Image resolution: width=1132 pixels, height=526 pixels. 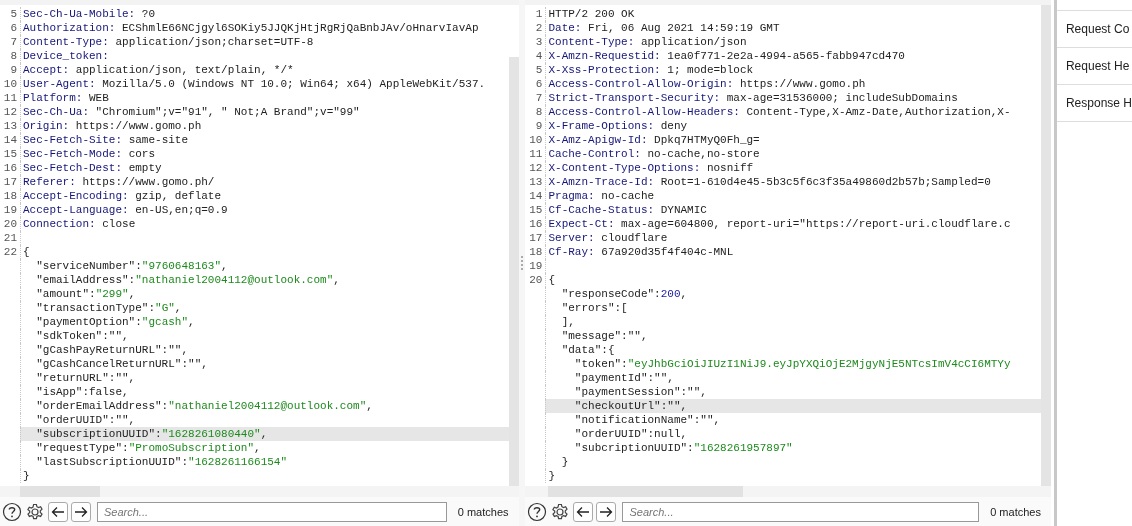 What do you see at coordinates (10, 238) in the screenshot?
I see `line-number: 21` at bounding box center [10, 238].